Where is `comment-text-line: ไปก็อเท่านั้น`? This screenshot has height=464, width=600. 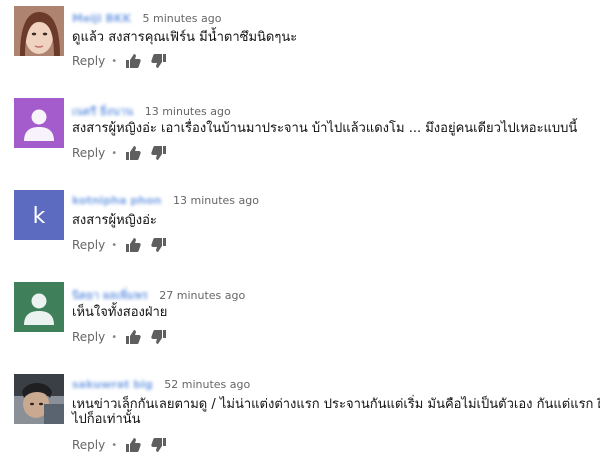
comment-text-line: ไปก็อเท่านั้น is located at coordinates (106, 419).